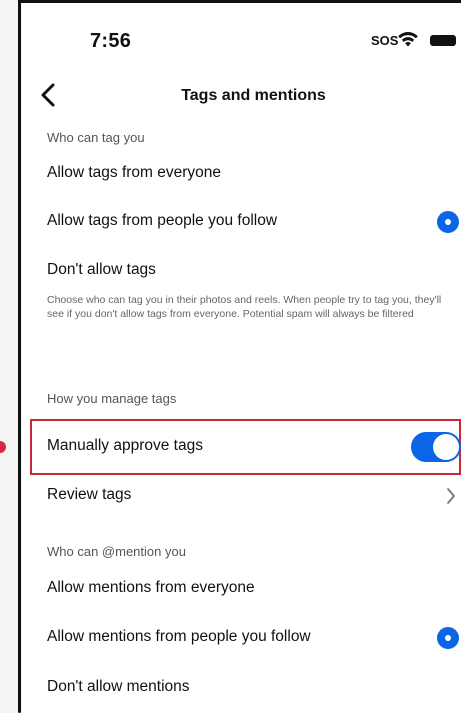  I want to click on status-time: 7:56, so click(111, 41).